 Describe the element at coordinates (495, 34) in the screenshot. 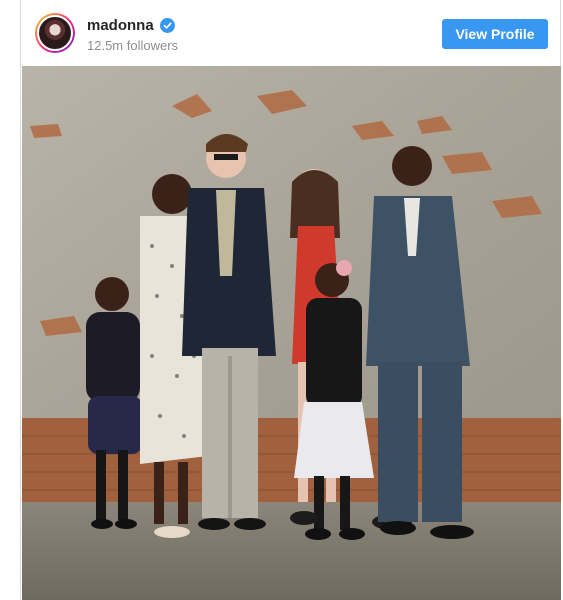

I see `view-profile-button: View Profile` at that location.